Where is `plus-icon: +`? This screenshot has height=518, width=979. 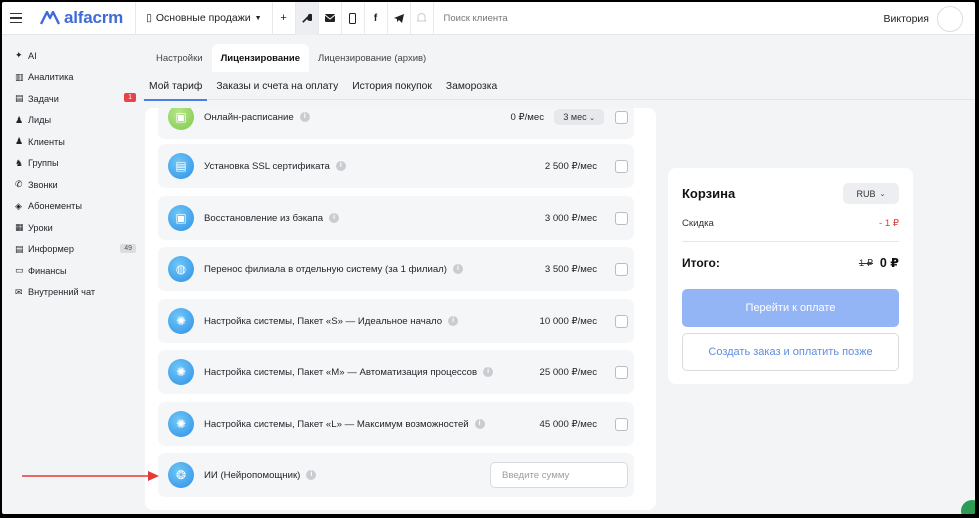 plus-icon: + is located at coordinates (284, 18).